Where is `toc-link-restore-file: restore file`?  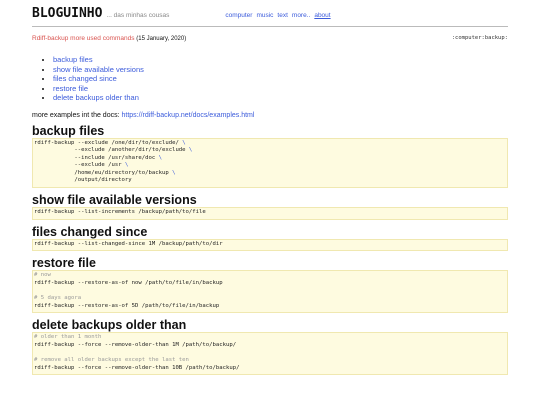 toc-link-restore-file: restore file is located at coordinates (70, 88).